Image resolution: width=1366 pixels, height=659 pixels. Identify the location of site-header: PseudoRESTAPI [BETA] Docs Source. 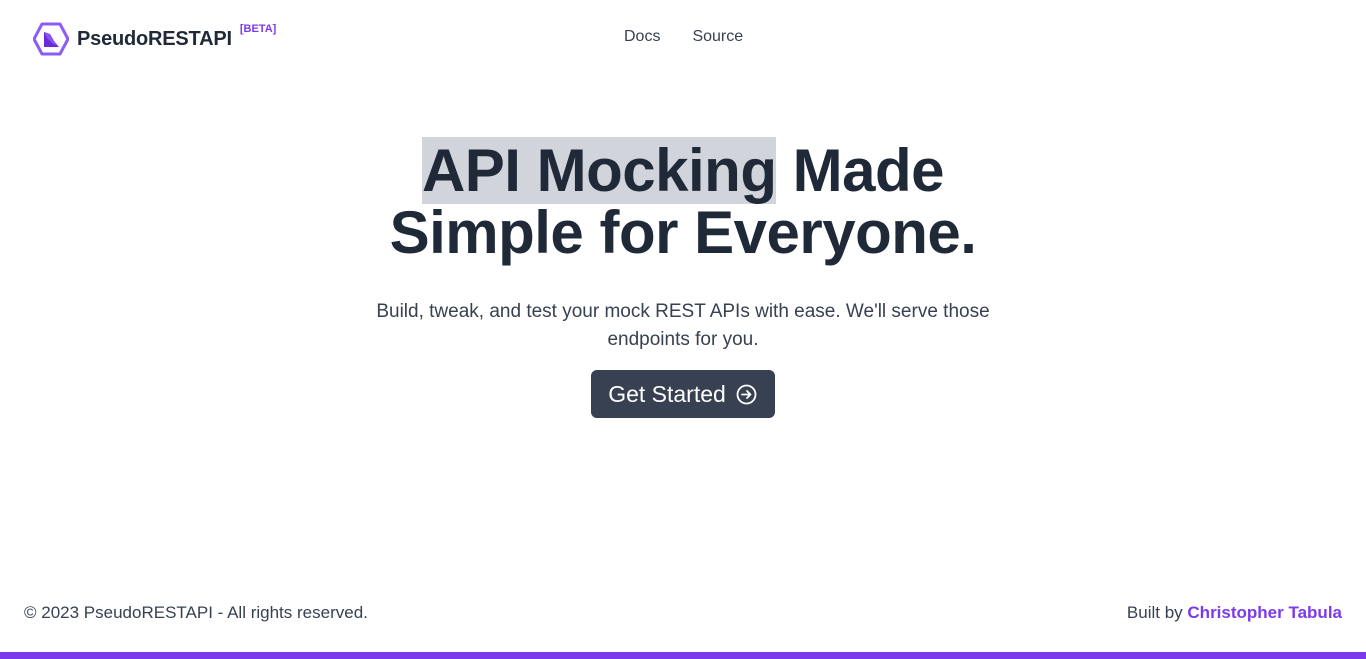
(683, 39).